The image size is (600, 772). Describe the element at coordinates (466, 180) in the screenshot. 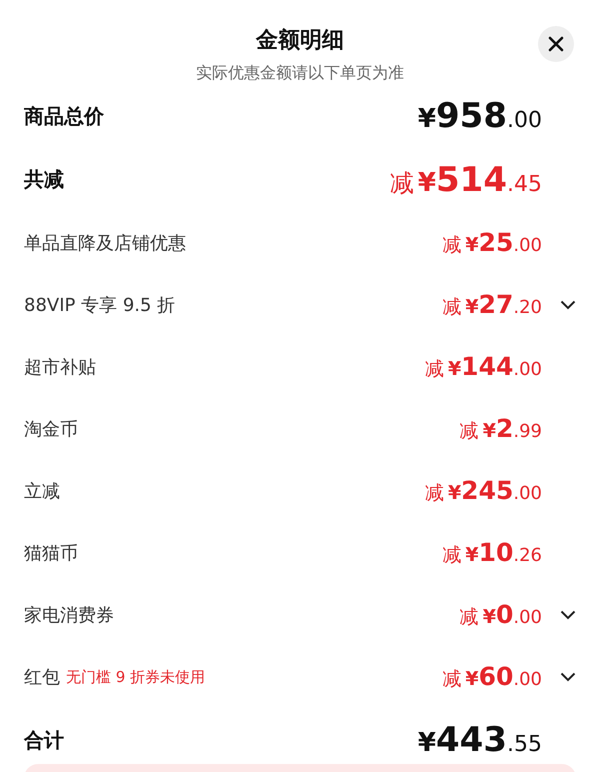

I see `amount: 减¥514.45` at that location.